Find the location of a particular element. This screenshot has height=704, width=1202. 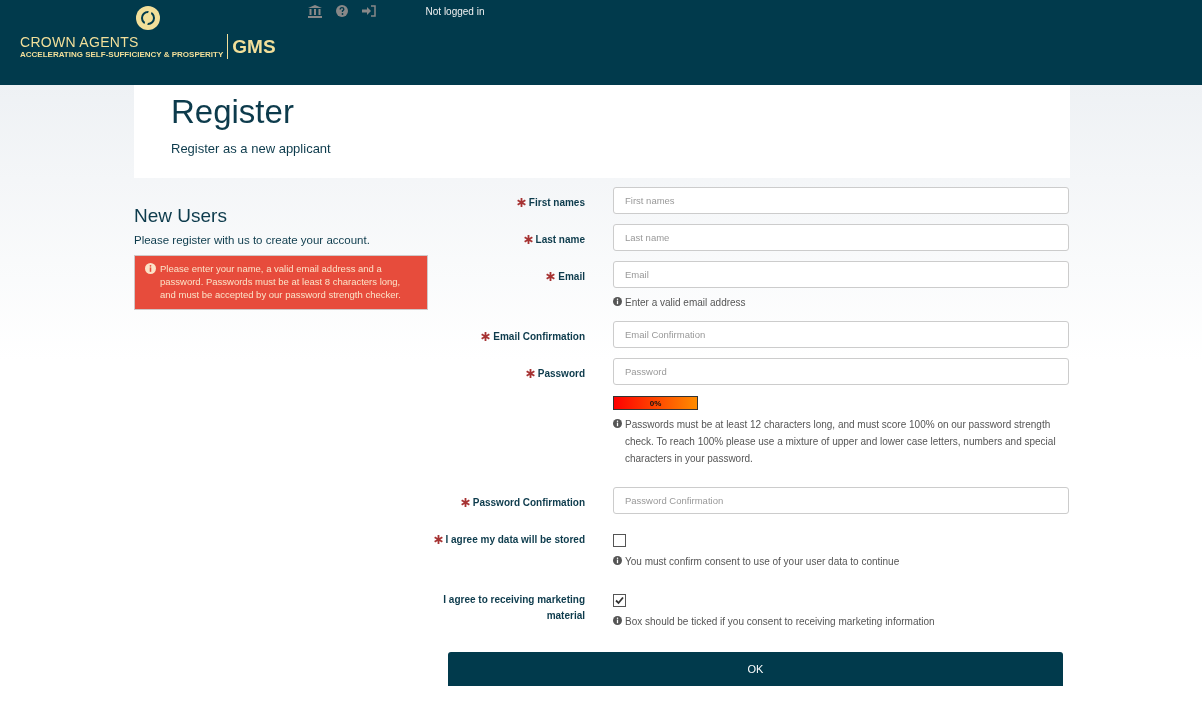

alert-text: Please enter your name, a valid email address and a password. Passwords must be at least 8 characters long, and must be accepted by our password strength checker. is located at coordinates (281, 281).